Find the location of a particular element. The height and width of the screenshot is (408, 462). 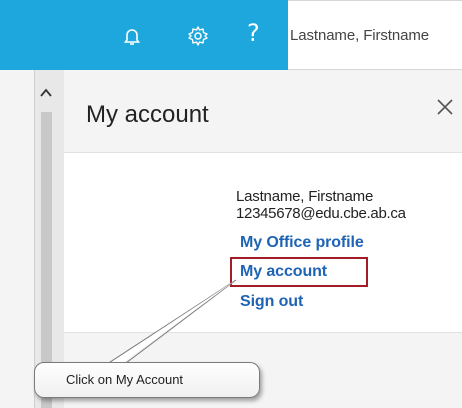

gear-icon is located at coordinates (198, 36).